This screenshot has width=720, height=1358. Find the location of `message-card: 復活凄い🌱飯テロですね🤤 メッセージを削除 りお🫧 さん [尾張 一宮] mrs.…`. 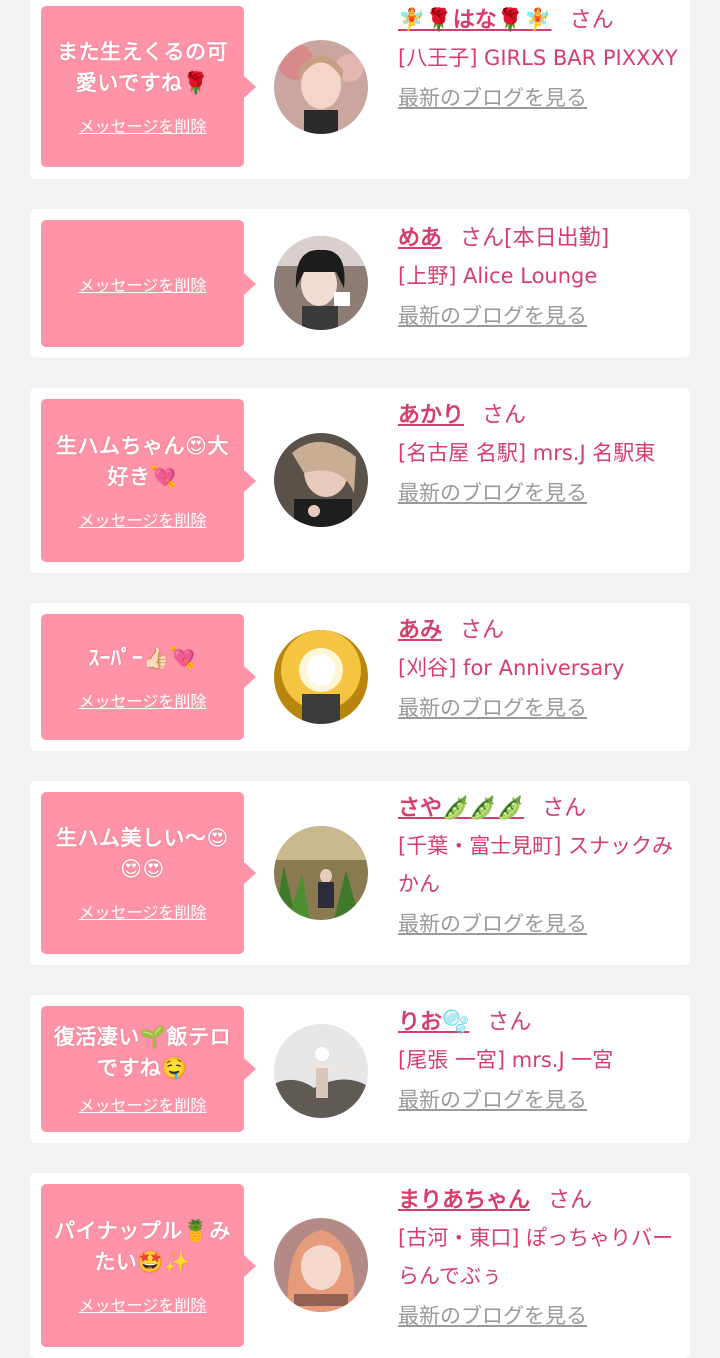

message-card: 復活凄い🌱飯テロですね🤤 メッセージを削除 りお🫧 さん [尾張 一宮] mrs.… is located at coordinates (360, 1069).